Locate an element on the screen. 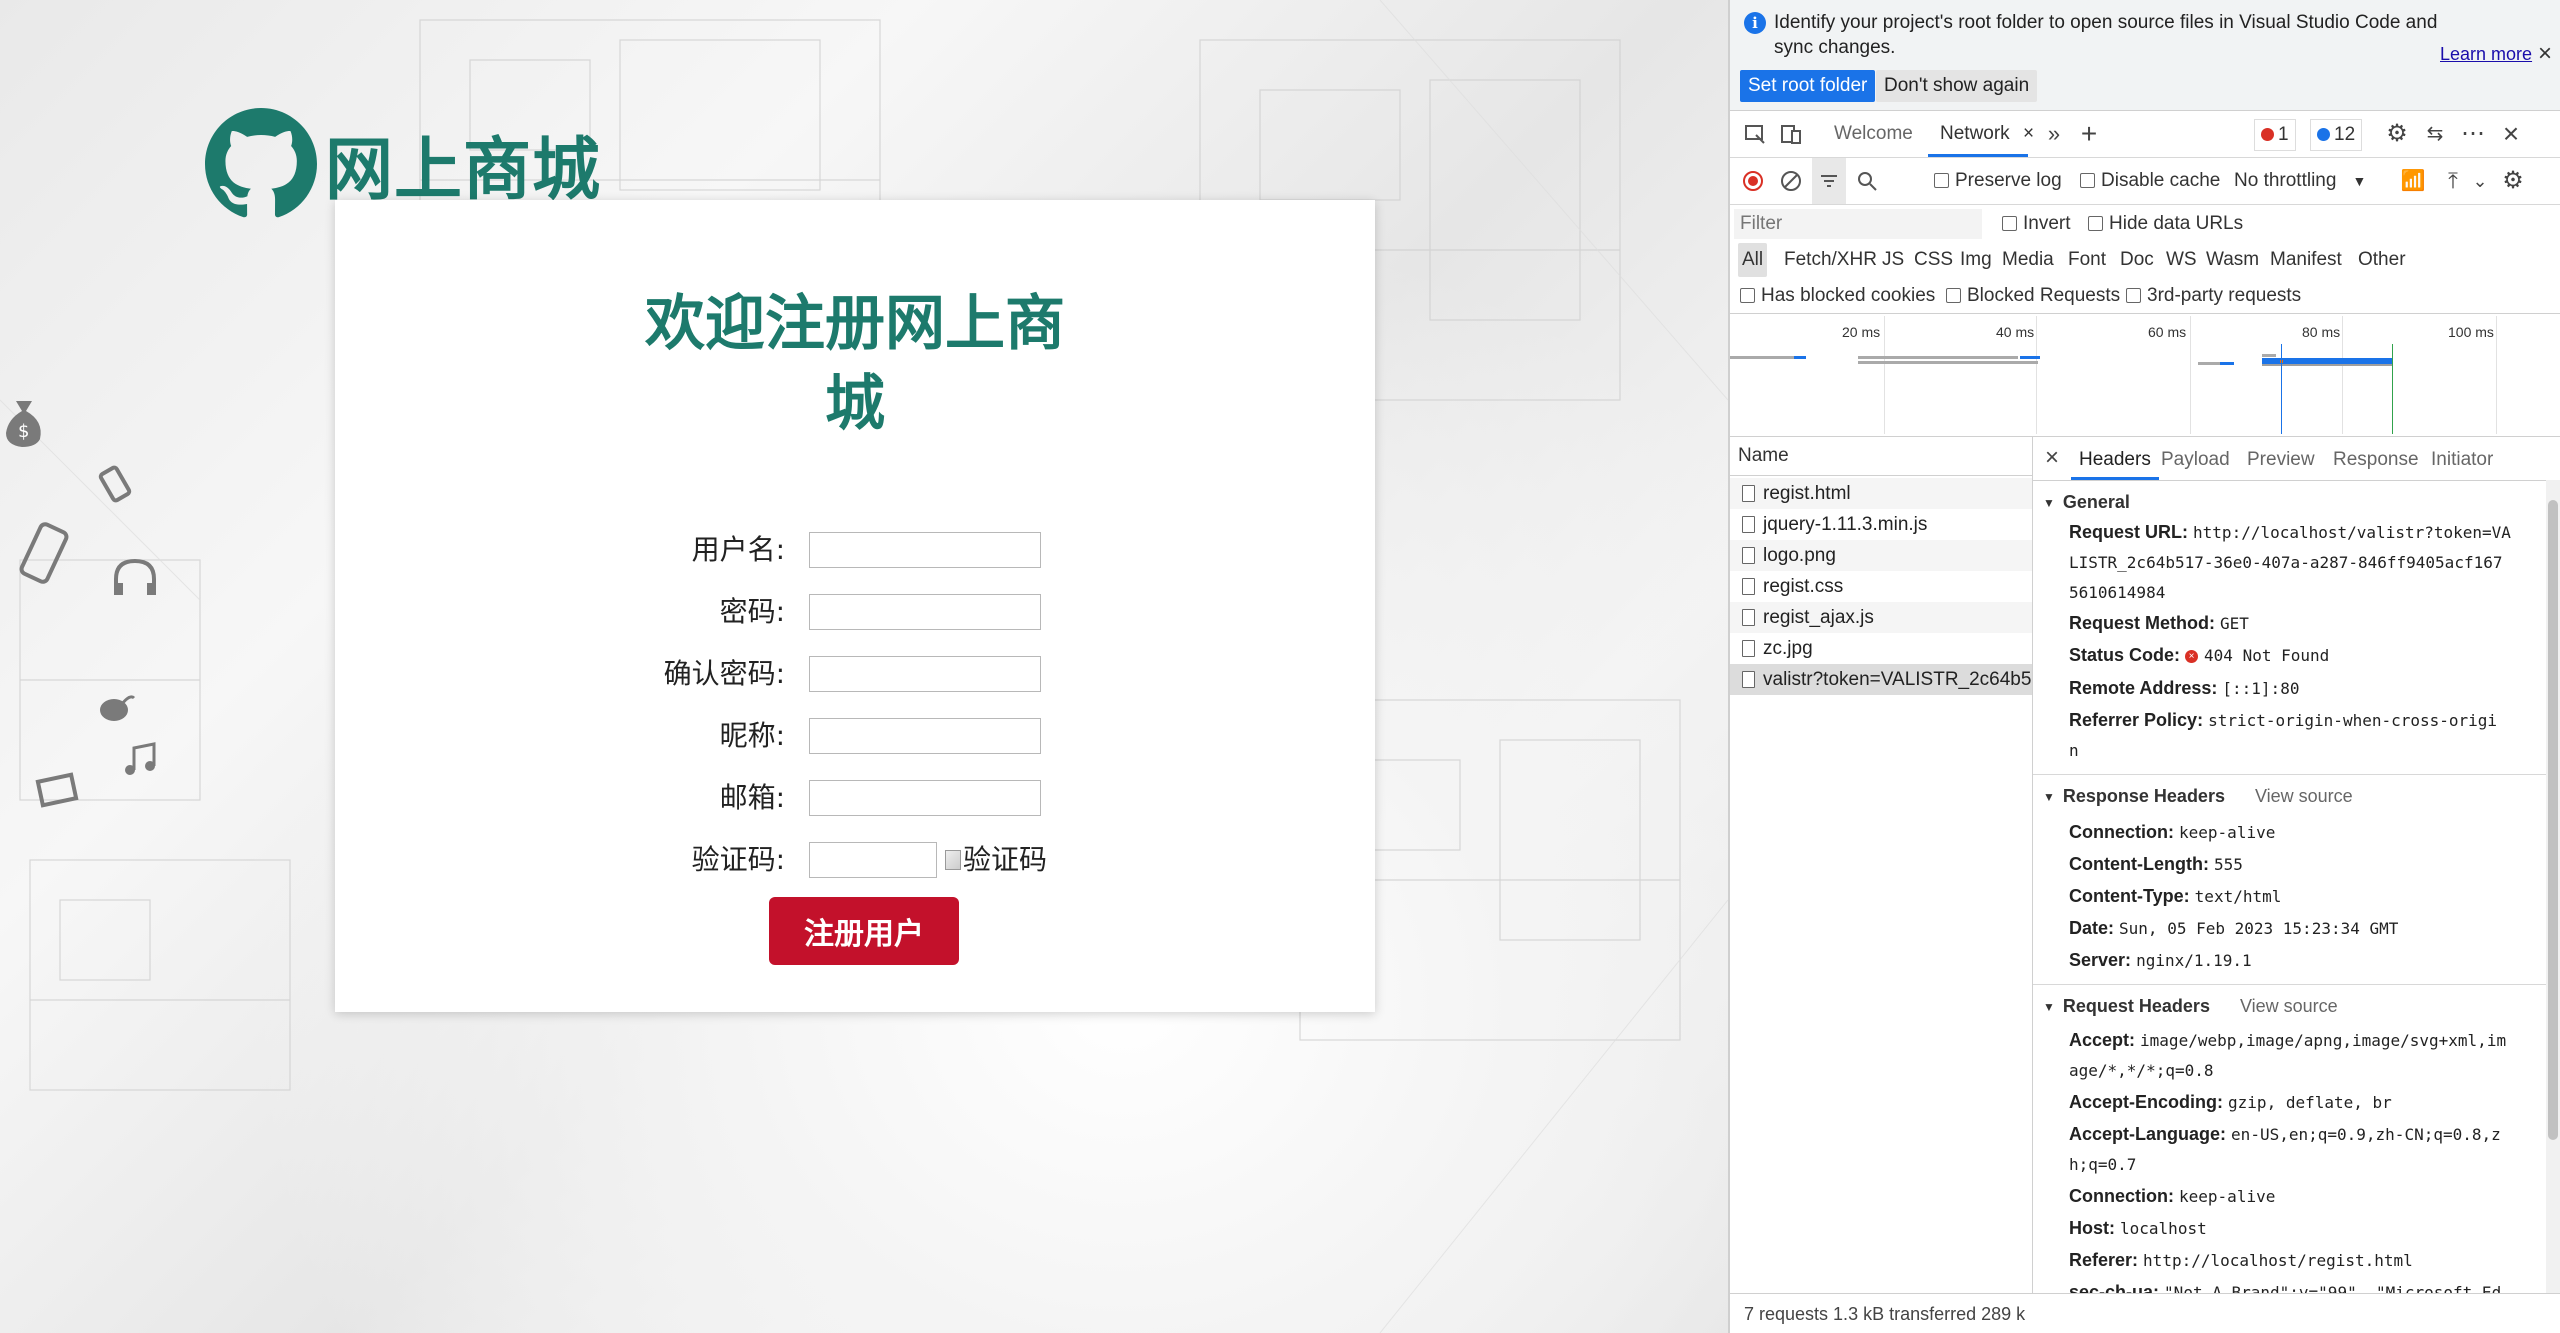 Image resolution: width=2560 pixels, height=1333 pixels. request-row: logo.png is located at coordinates (1881, 555).